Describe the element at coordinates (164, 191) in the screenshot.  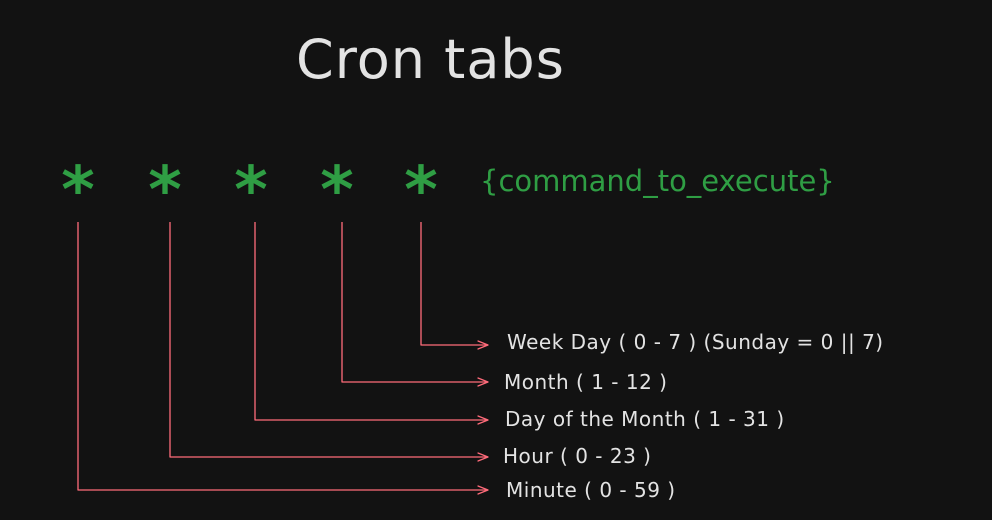
I see `asterisk-hour: *` at that location.